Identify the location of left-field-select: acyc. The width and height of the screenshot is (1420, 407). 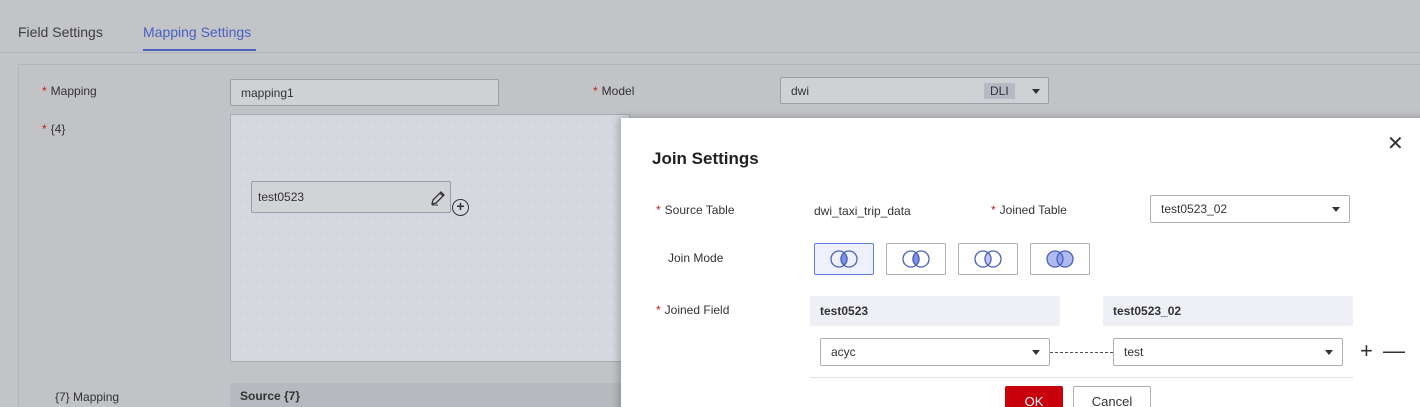
(935, 352).